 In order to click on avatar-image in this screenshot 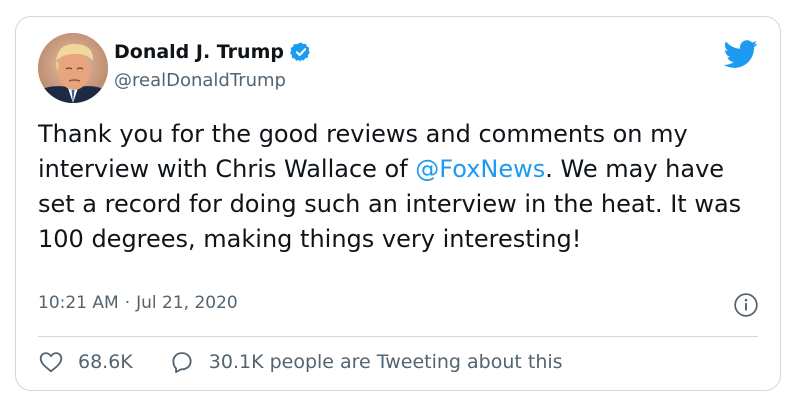, I will do `click(73, 68)`.